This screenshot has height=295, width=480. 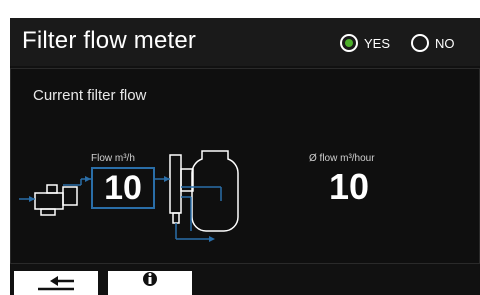 I want to click on return-arrow-icon, so click(x=56, y=283).